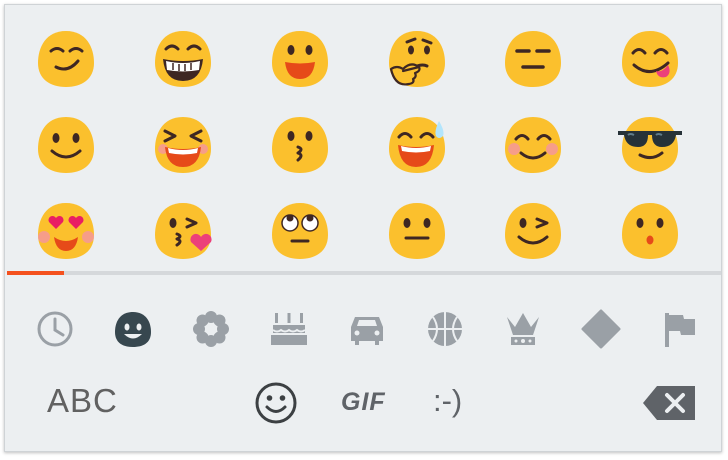  Describe the element at coordinates (601, 329) in the screenshot. I see `category-symbols-diamond-icon` at that location.